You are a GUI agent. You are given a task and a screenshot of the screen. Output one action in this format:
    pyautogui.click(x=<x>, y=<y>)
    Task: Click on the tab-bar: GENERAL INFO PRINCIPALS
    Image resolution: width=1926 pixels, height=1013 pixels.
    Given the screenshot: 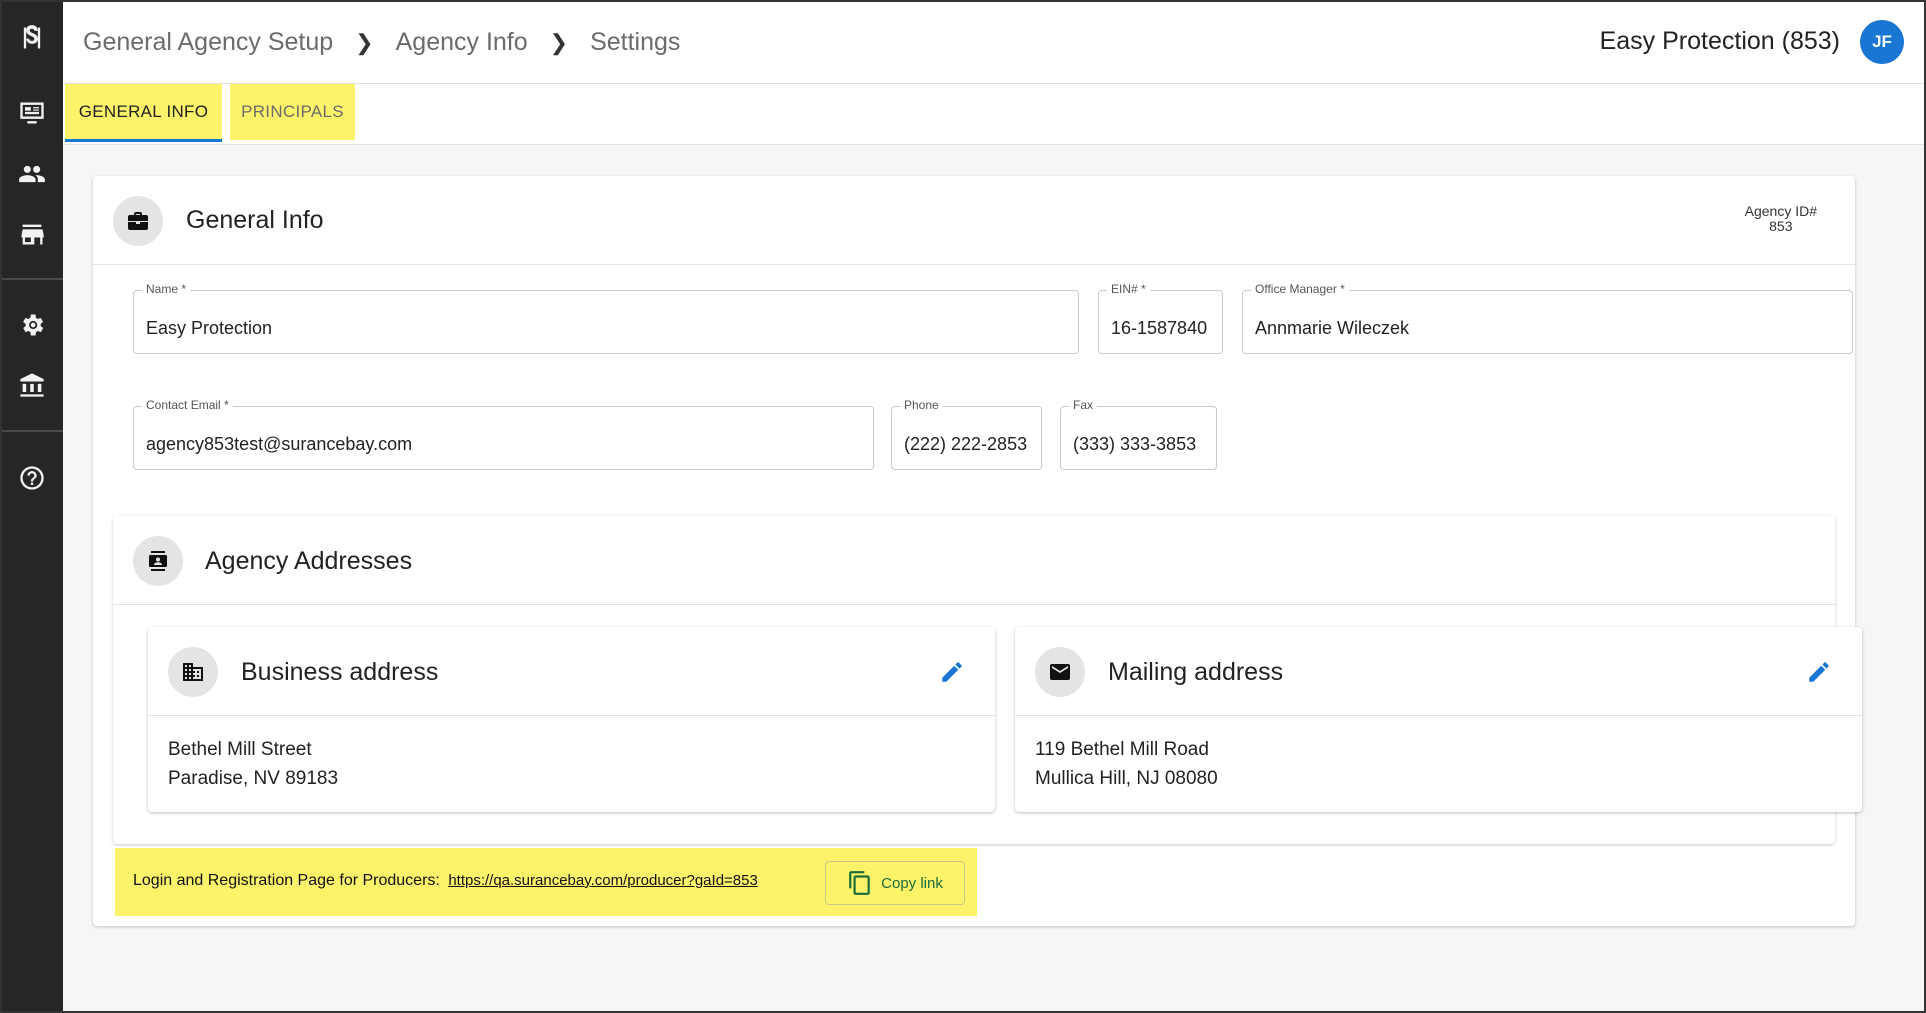 What is the action you would take?
    pyautogui.click(x=993, y=114)
    